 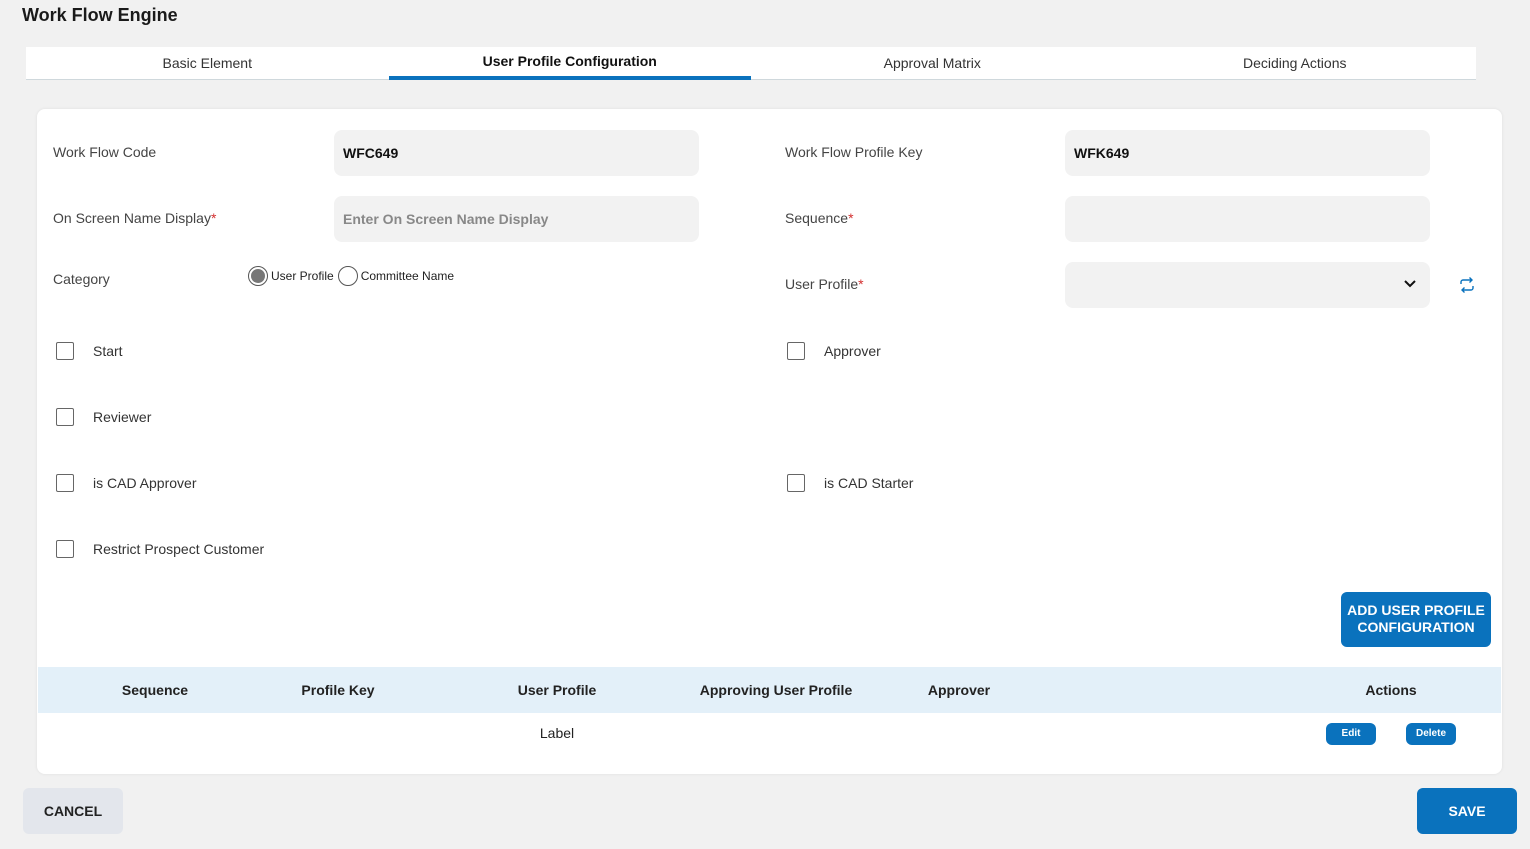 I want to click on sequence-label-text: Sequence, so click(x=817, y=218).